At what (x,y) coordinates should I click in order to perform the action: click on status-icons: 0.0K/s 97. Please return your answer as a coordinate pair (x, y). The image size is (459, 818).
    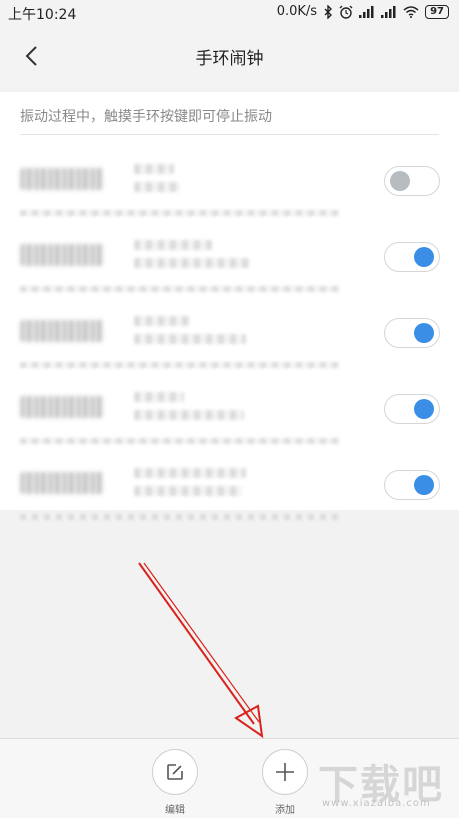
    Looking at the image, I should click on (363, 11).